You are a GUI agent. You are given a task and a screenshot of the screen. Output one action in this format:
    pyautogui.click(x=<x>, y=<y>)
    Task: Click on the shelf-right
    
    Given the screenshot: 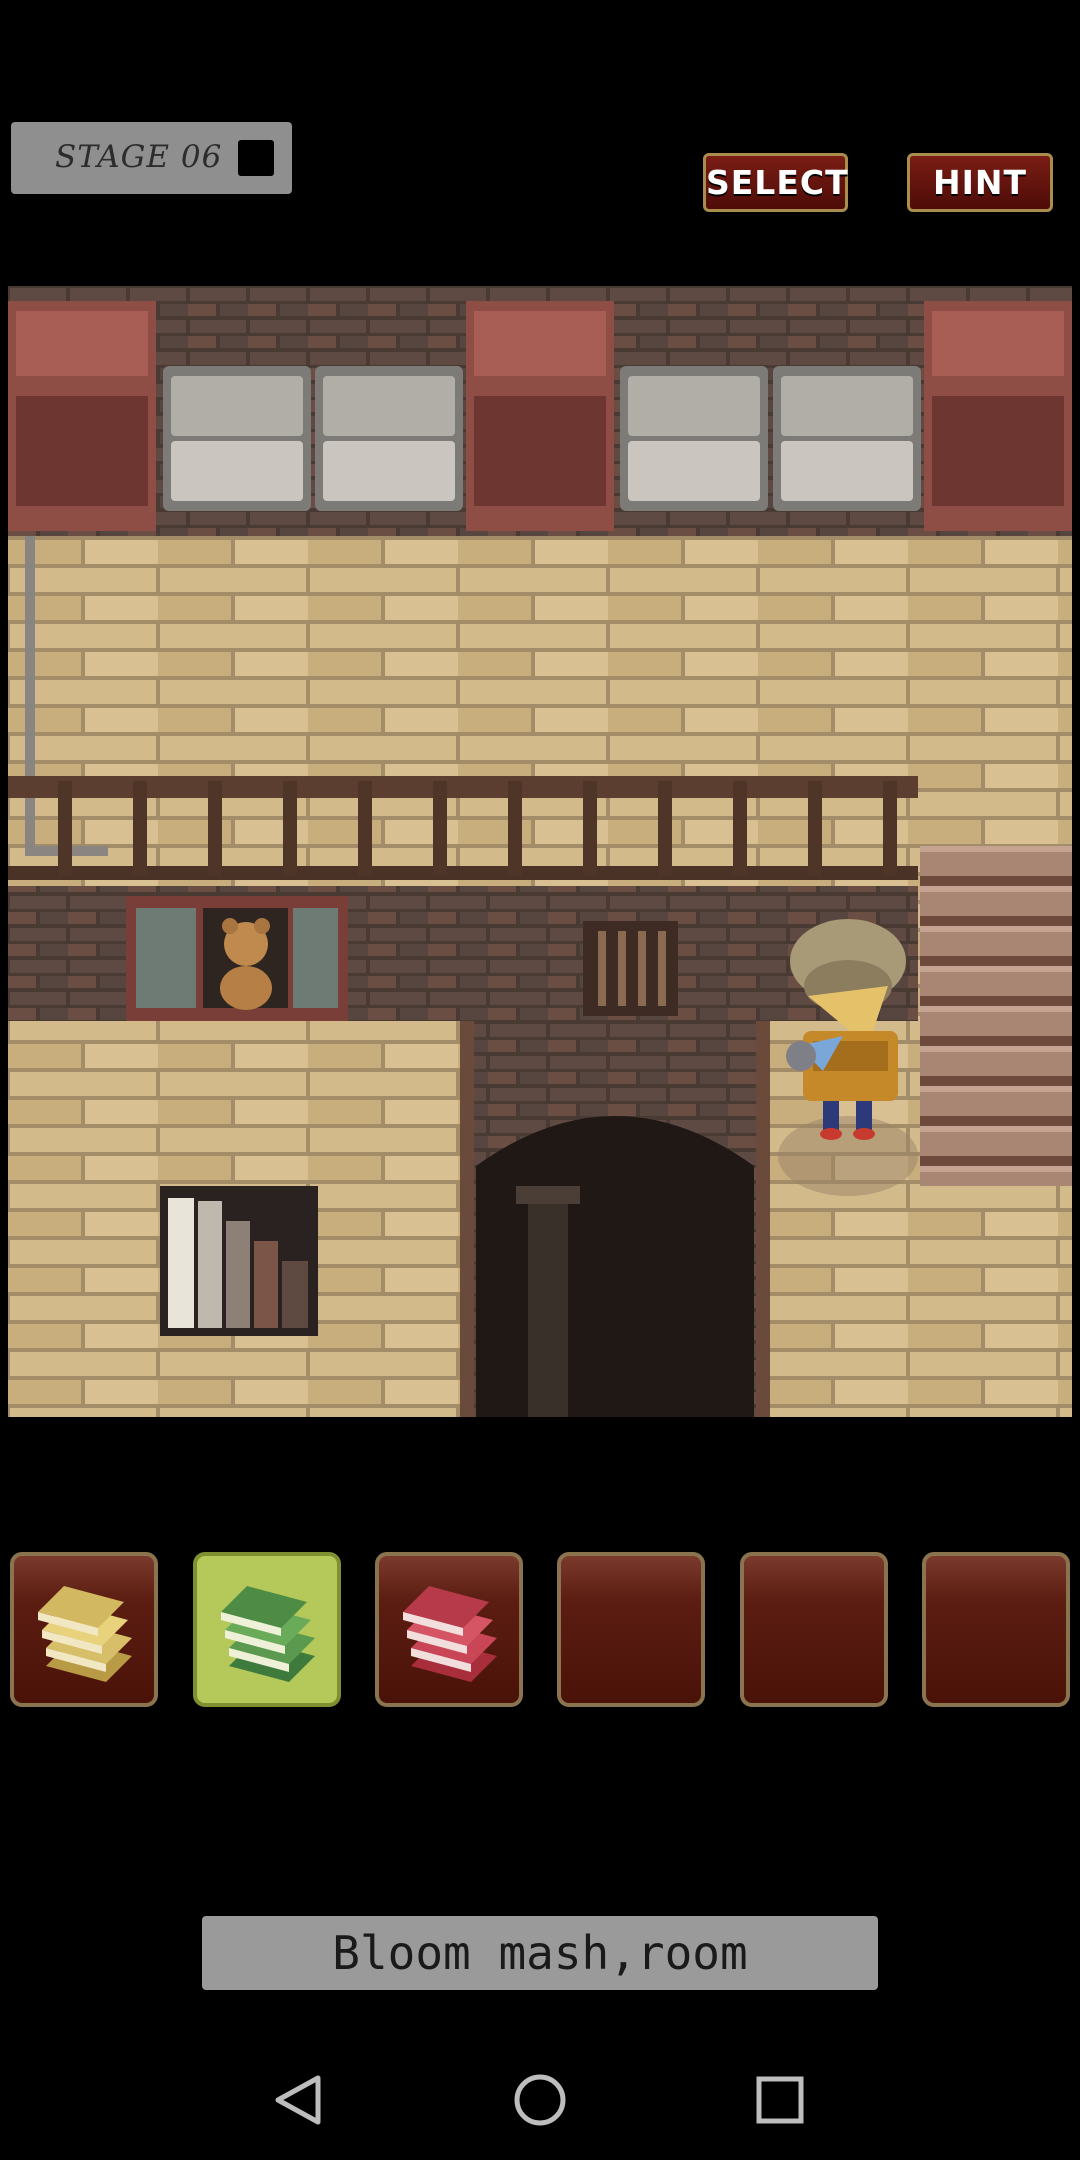 What is the action you would take?
    pyautogui.click(x=998, y=416)
    